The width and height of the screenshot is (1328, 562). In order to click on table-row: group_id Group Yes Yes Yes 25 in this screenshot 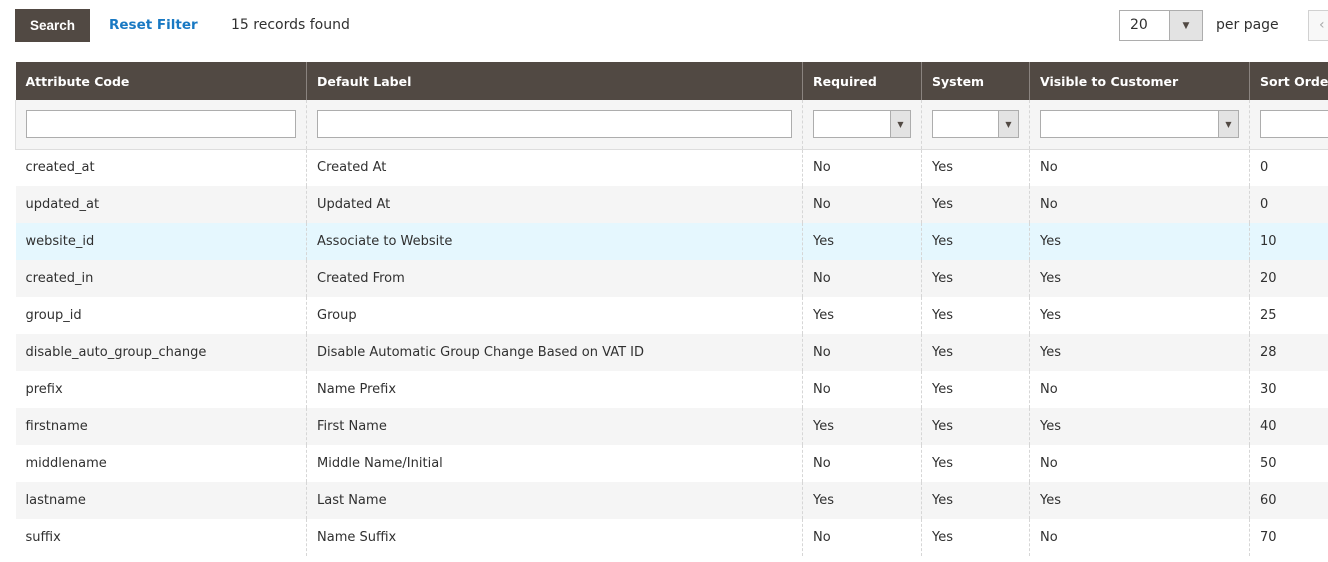, I will do `click(672, 315)`.